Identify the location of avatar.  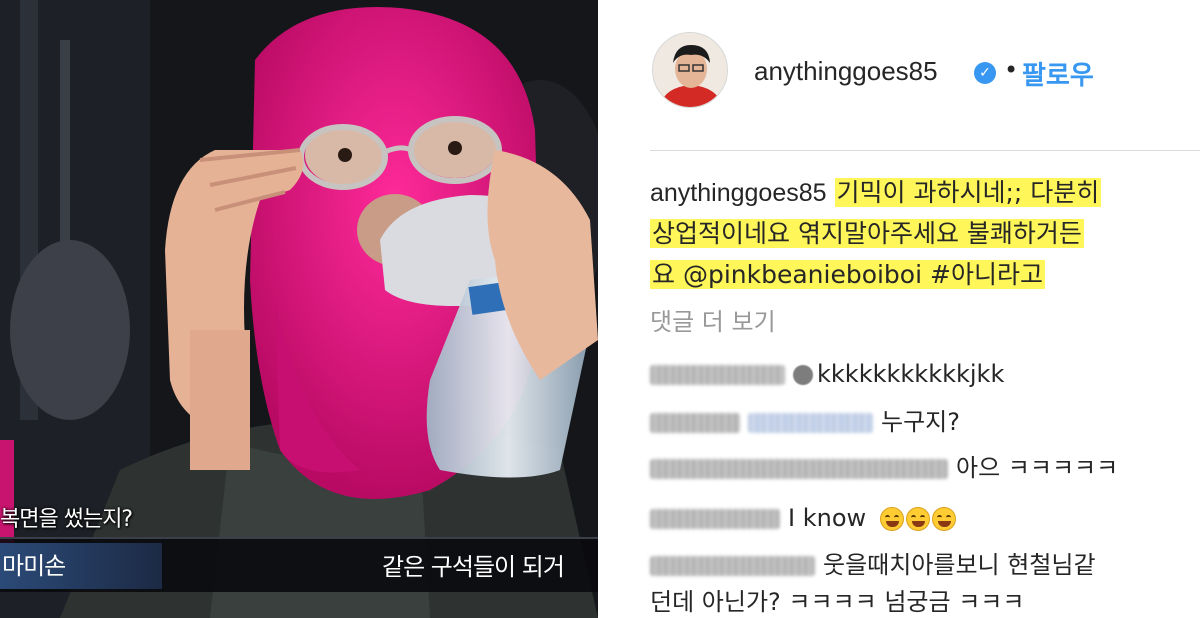
(690, 70).